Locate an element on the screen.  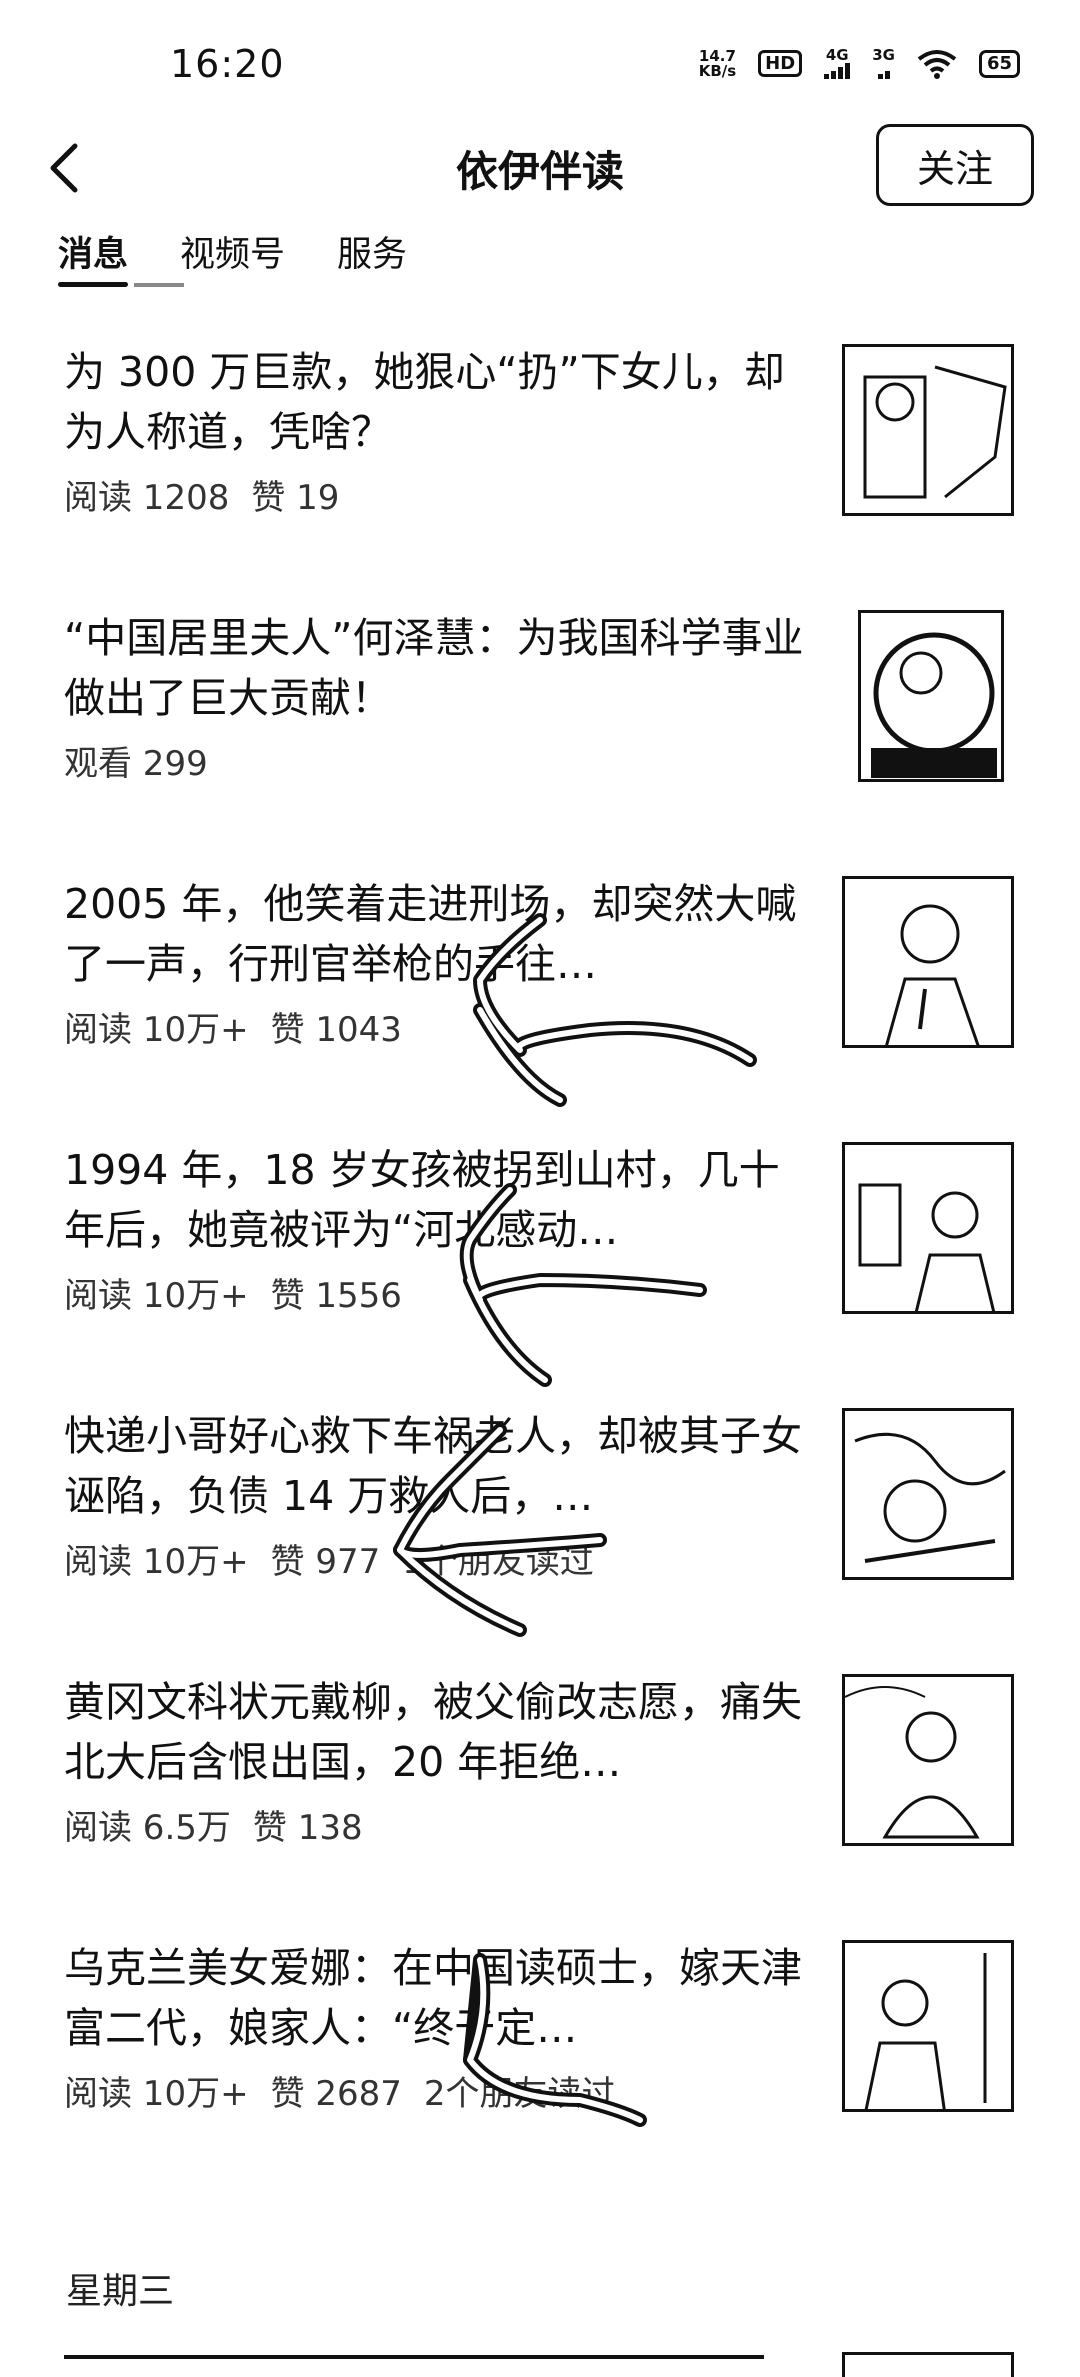
battery-icon: 65 is located at coordinates (999, 63).